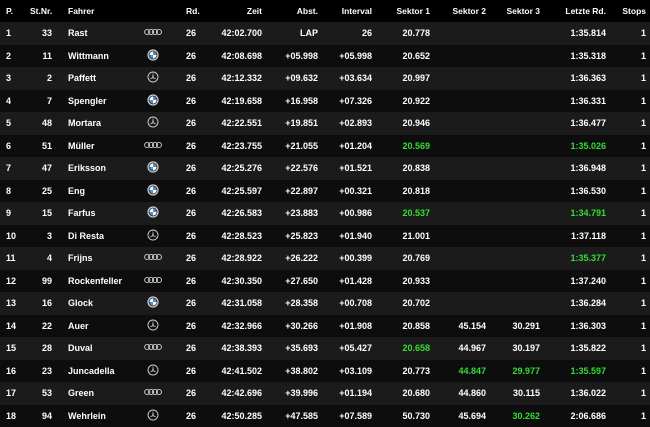 This screenshot has width=650, height=427. What do you see at coordinates (518, 348) in the screenshot?
I see `sector3-cell: 30.197` at bounding box center [518, 348].